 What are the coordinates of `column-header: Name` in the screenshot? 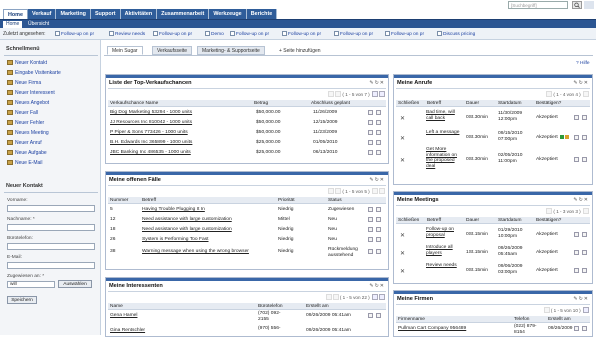 It's located at (116, 306).